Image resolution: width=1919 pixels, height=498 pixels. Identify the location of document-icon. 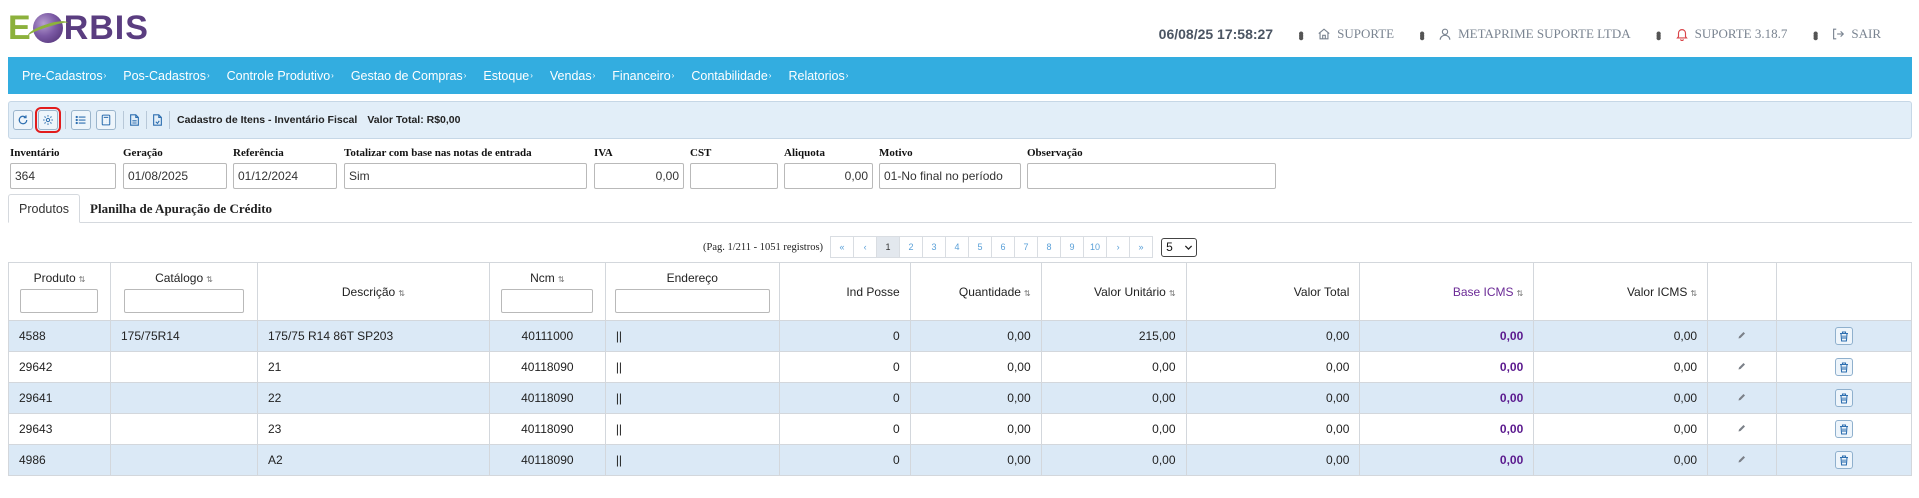
(134, 120).